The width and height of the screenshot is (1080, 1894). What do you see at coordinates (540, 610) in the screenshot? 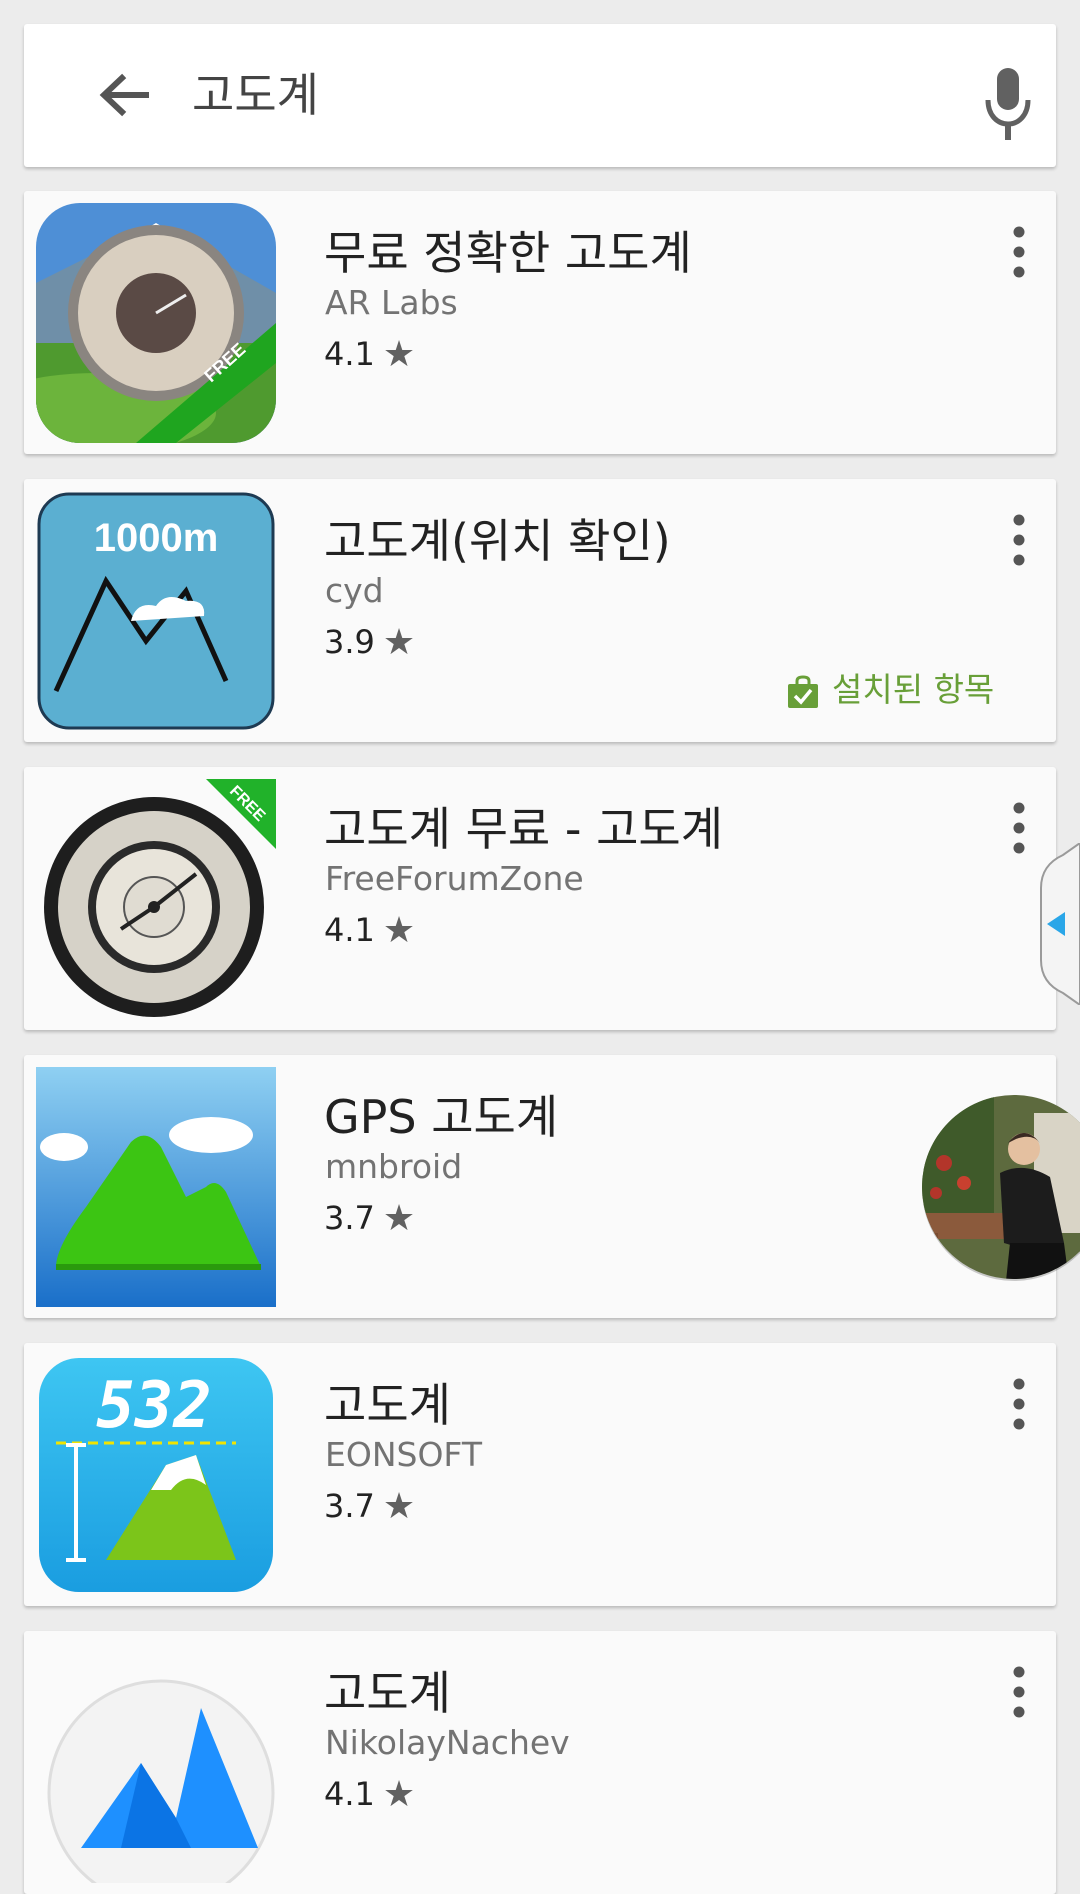
I see `app-card: 1000m 고도계(위치 확인) cyd 3.9 ★ 설치된 항목` at bounding box center [540, 610].